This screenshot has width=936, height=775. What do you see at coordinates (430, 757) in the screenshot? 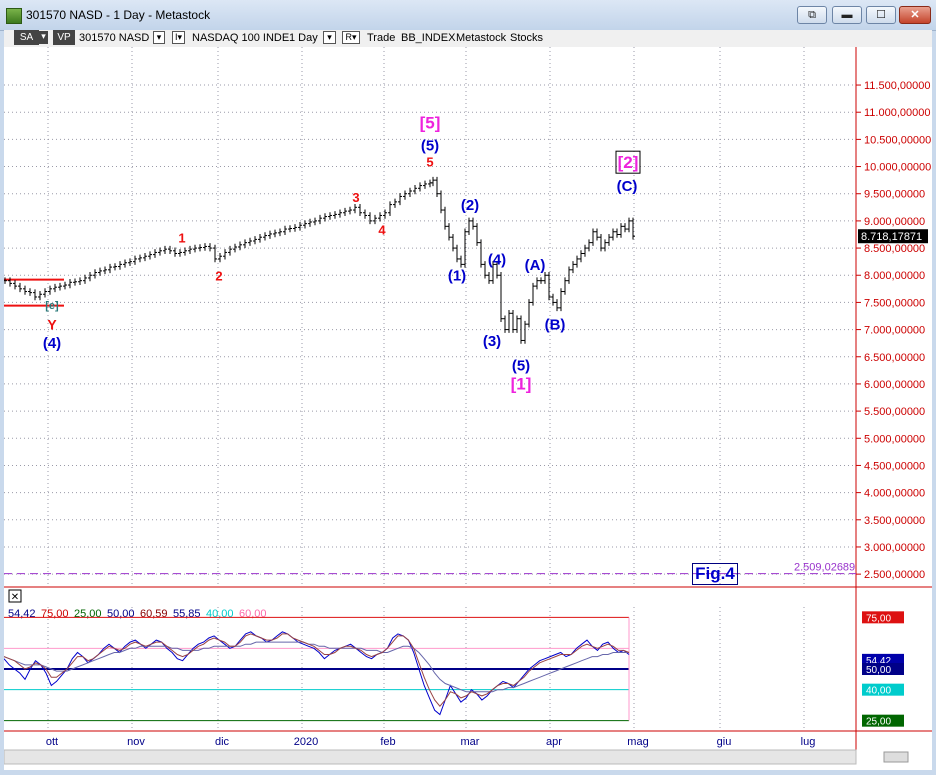
I see `horizontal-scrollbar` at bounding box center [430, 757].